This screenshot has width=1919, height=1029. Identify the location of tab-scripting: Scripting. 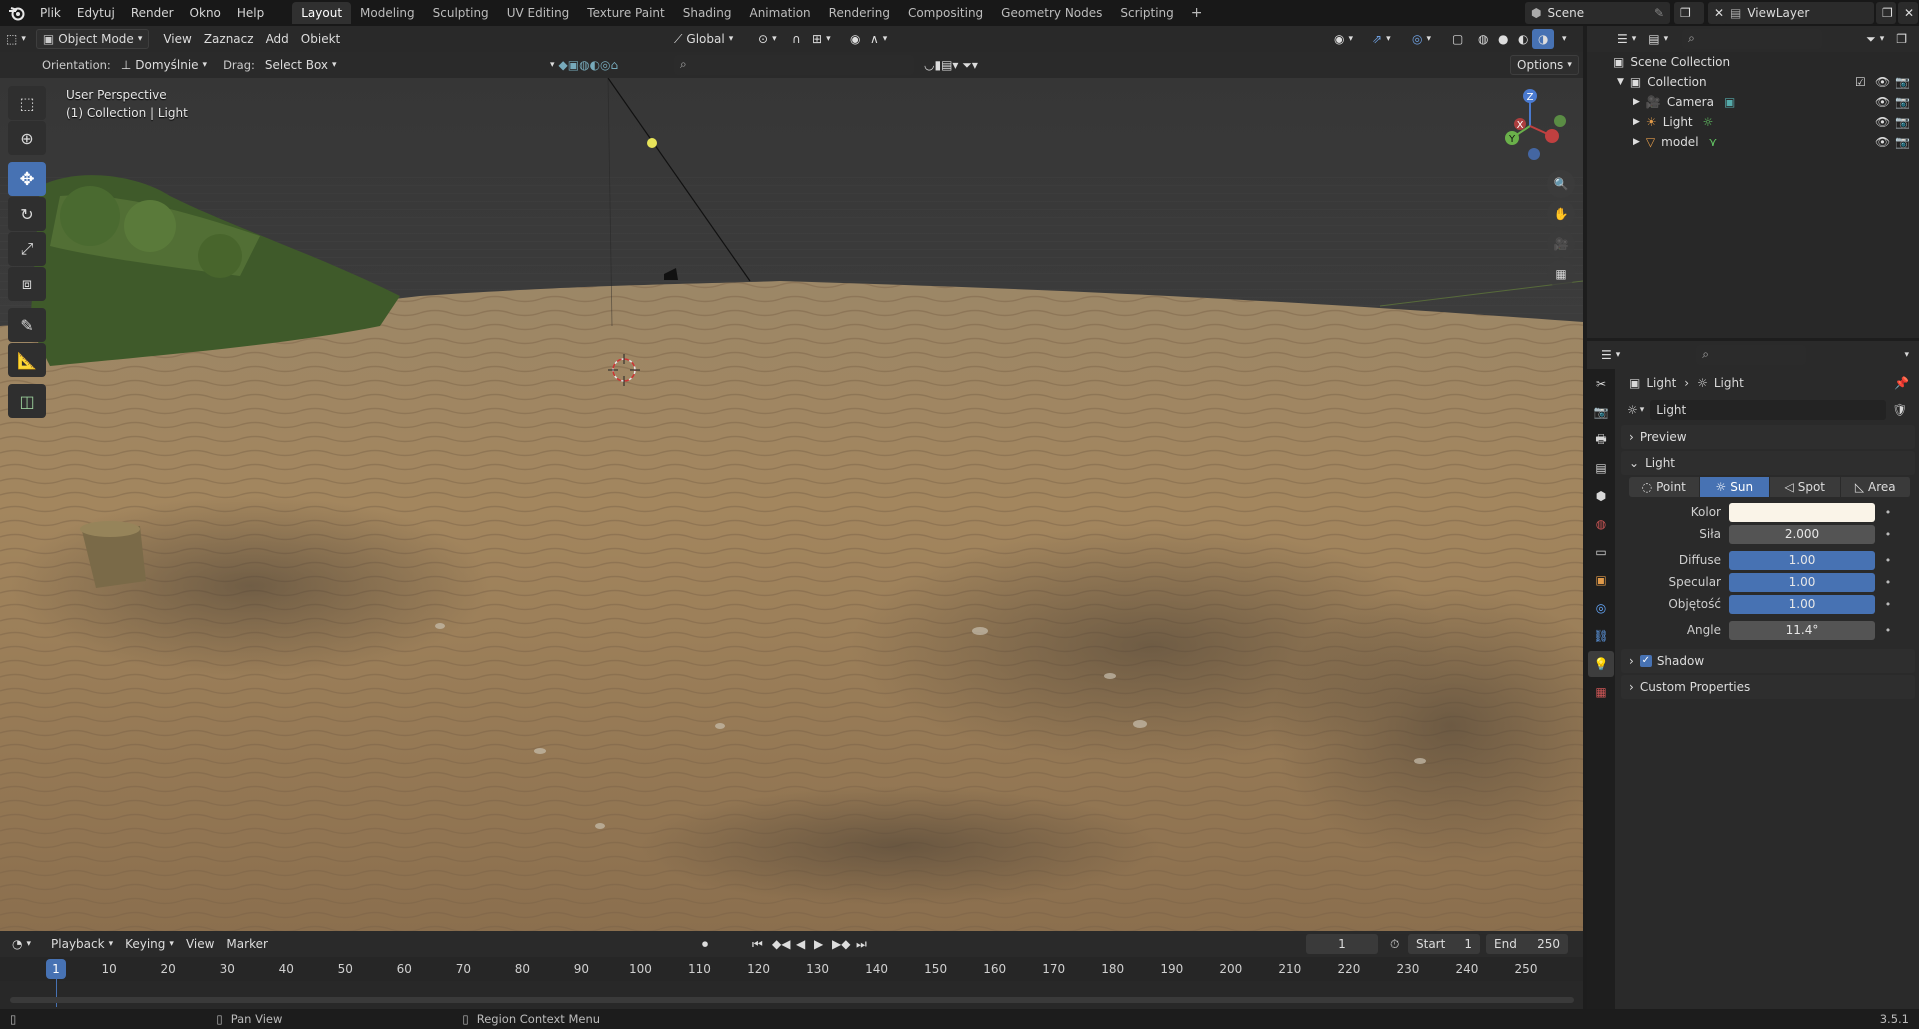
(1146, 13).